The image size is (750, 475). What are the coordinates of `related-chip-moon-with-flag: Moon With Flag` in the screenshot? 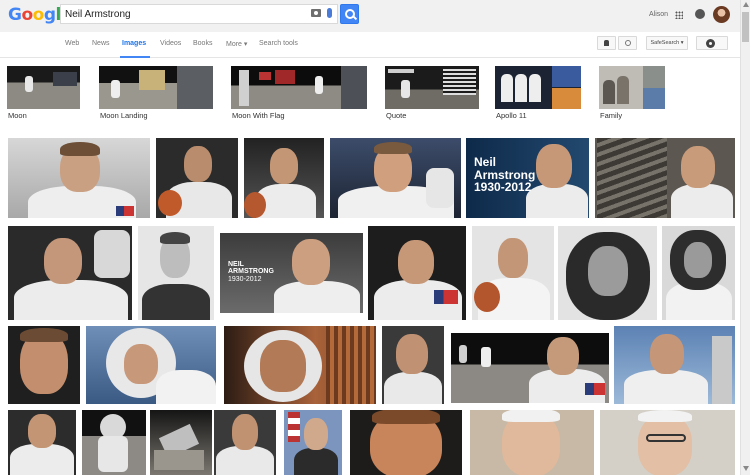 It's located at (299, 94).